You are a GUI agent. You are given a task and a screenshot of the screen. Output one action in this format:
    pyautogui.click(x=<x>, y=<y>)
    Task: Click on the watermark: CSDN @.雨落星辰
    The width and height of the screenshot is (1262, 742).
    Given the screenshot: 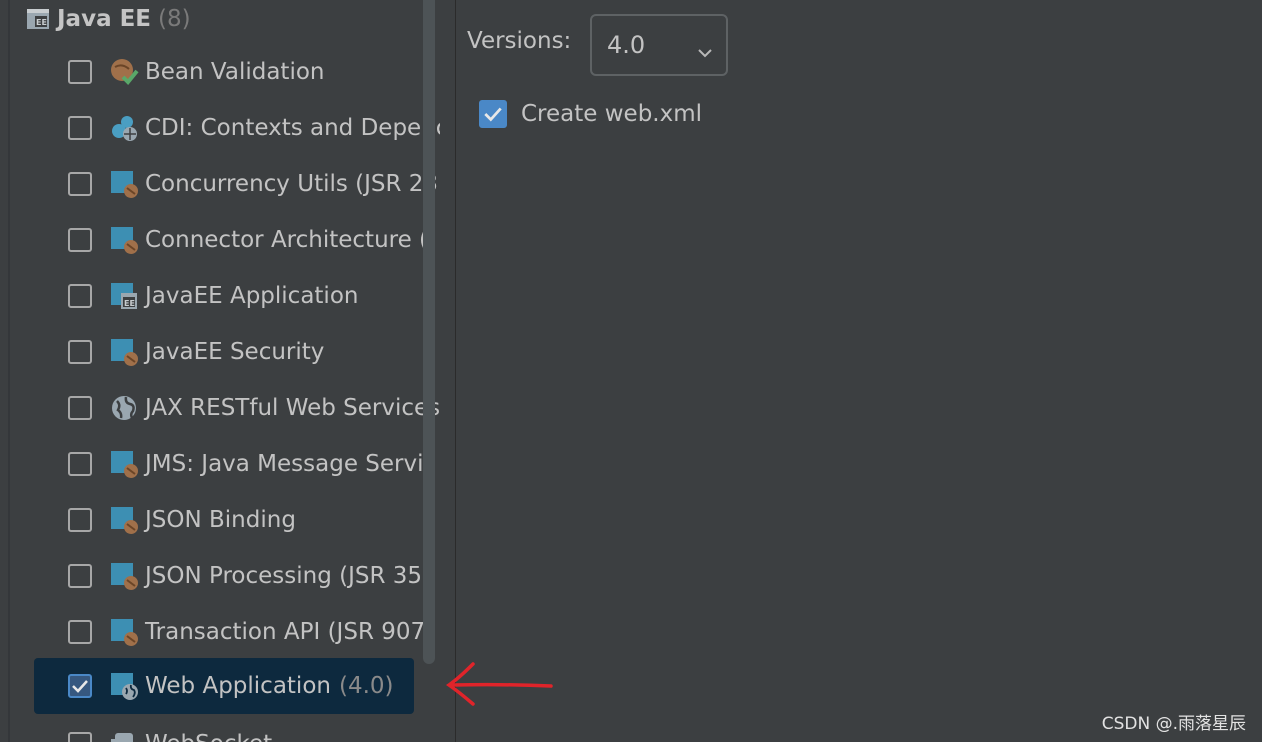 What is the action you would take?
    pyautogui.click(x=1173, y=724)
    